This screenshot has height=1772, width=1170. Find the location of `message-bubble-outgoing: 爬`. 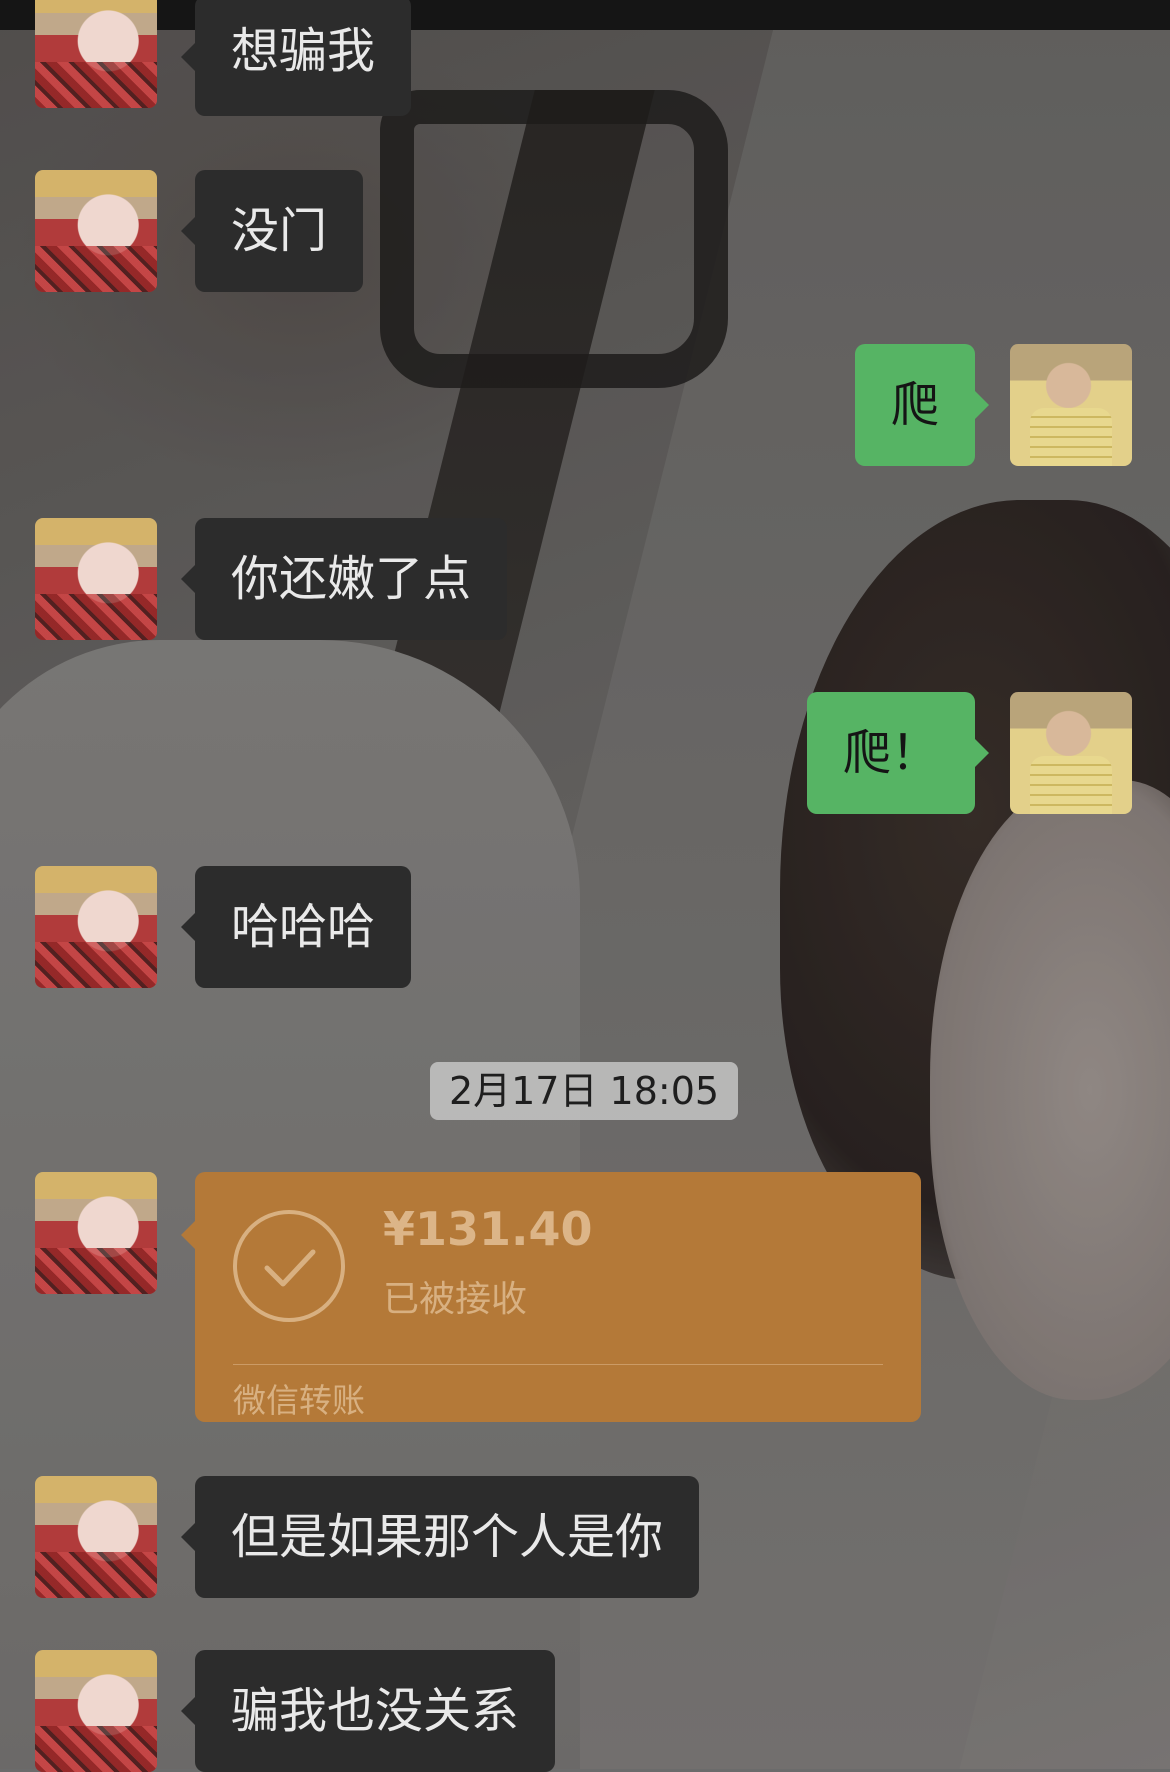

message-bubble-outgoing: 爬 is located at coordinates (922, 405).